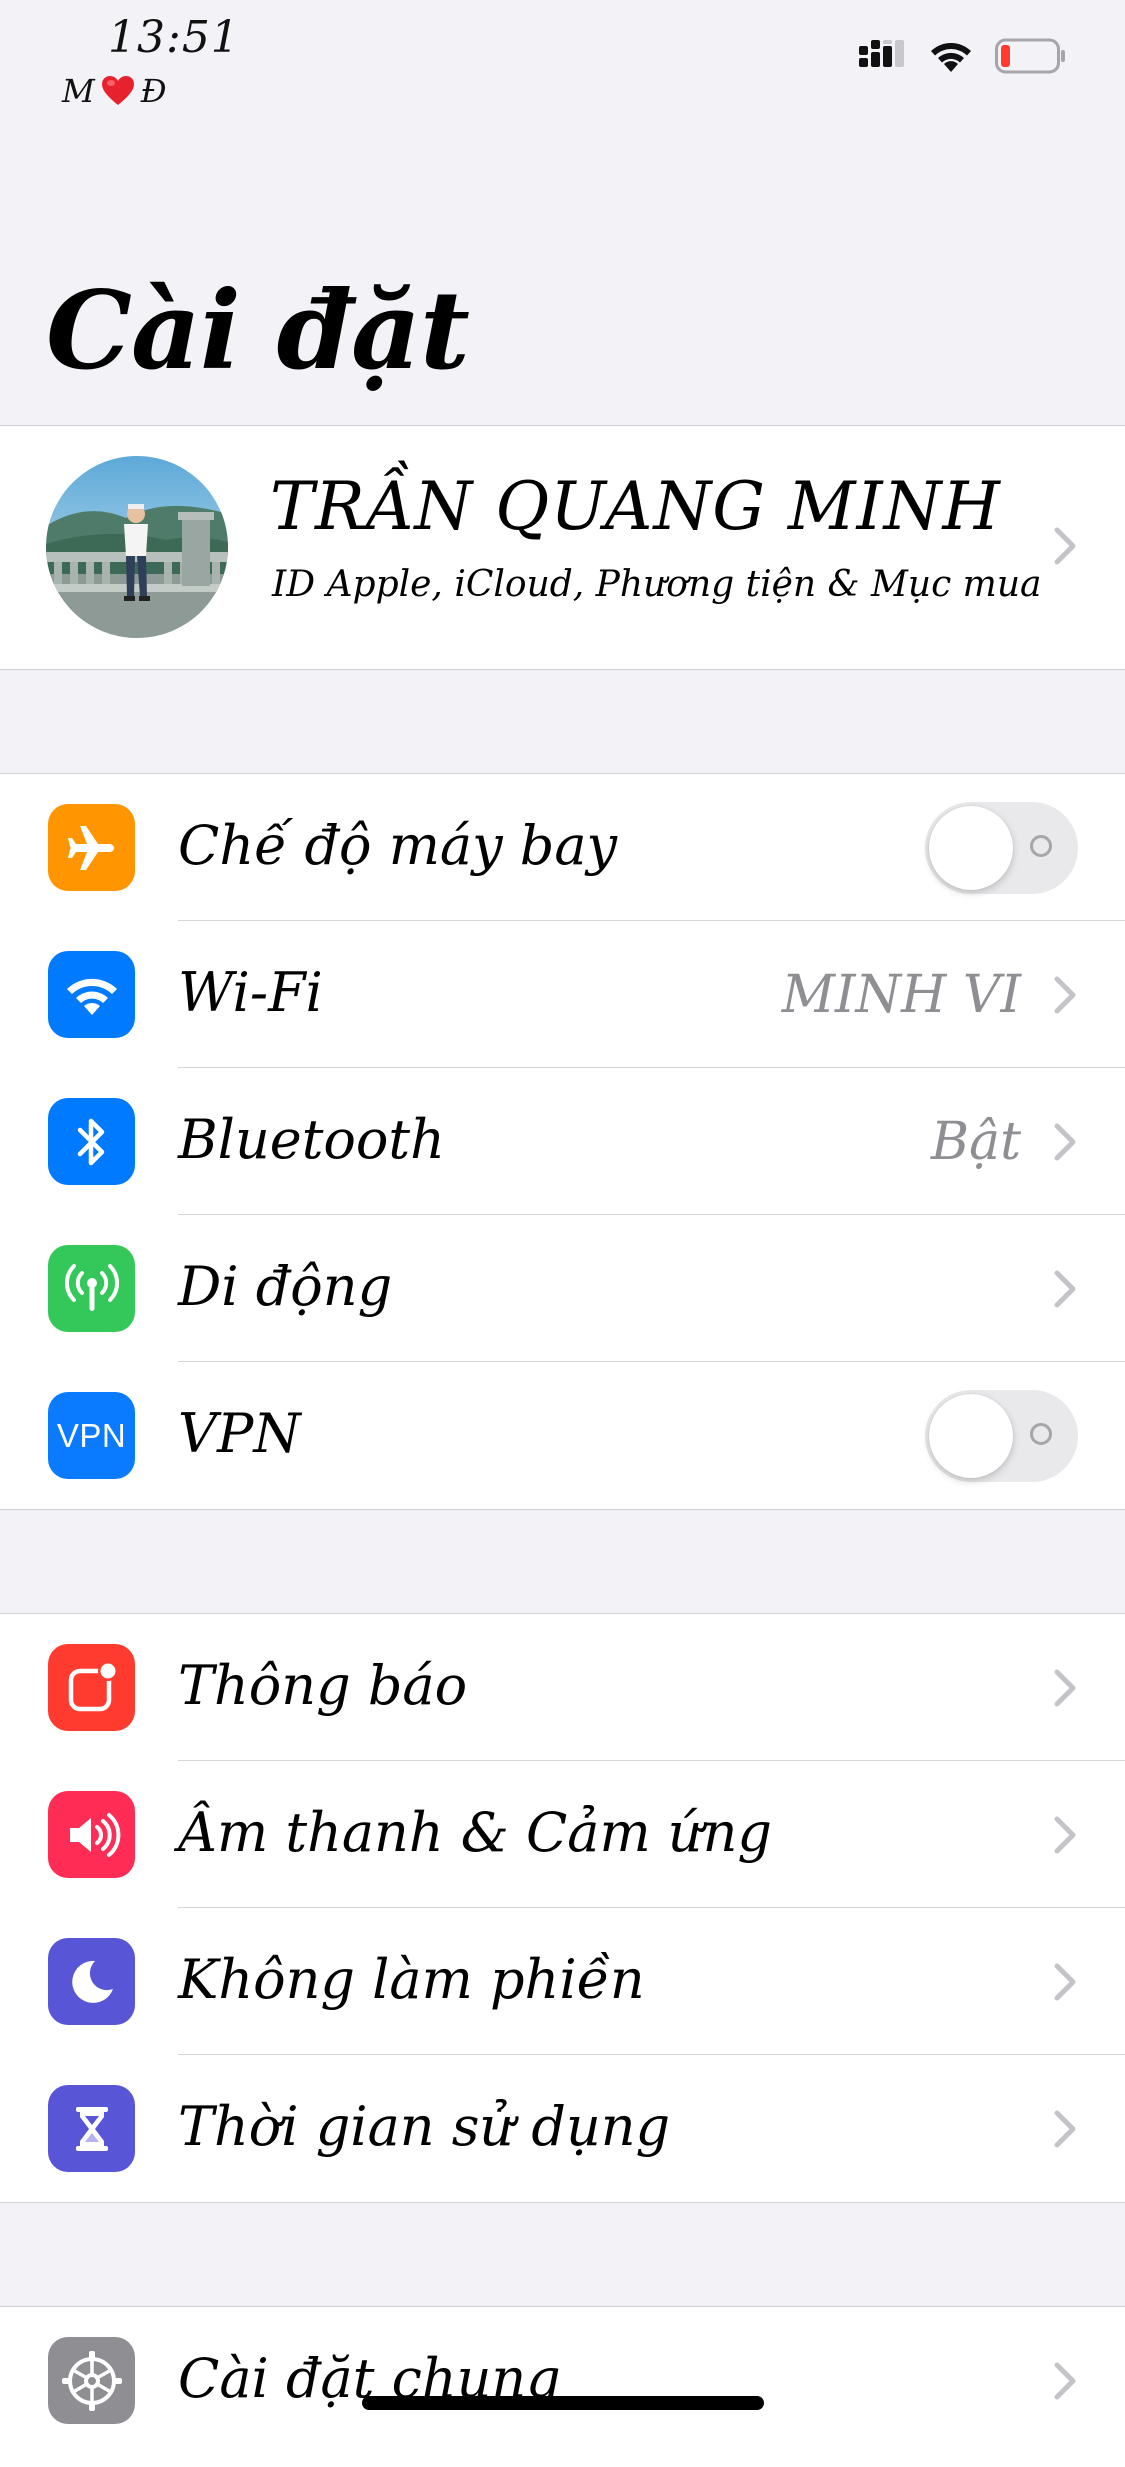 Image resolution: width=1125 pixels, height=2467 pixels. What do you see at coordinates (78, 91) in the screenshot?
I see `carrier-left: M` at bounding box center [78, 91].